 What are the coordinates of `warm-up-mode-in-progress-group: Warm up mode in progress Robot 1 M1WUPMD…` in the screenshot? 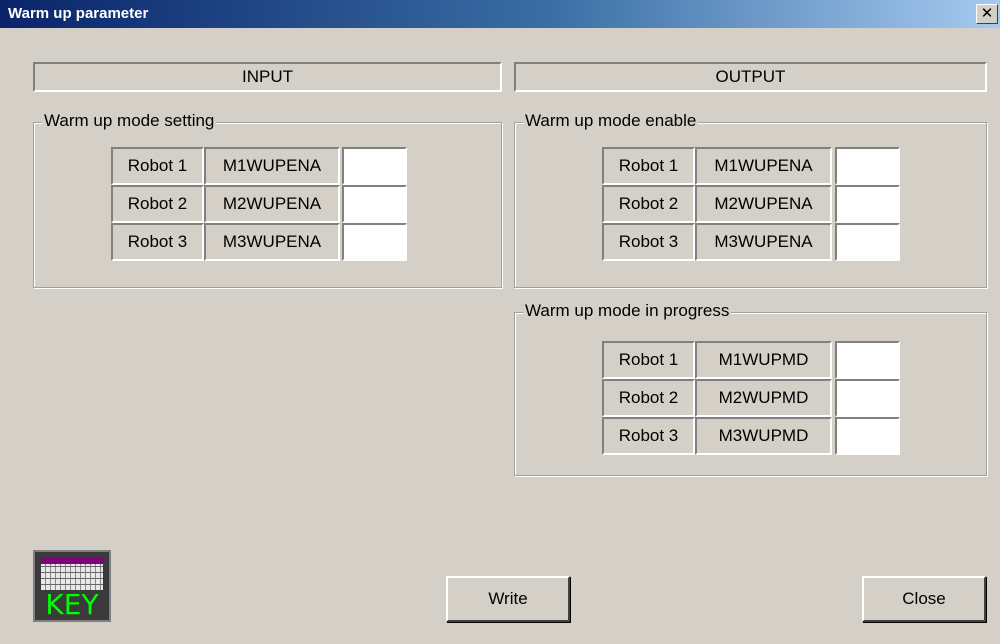 It's located at (750, 388).